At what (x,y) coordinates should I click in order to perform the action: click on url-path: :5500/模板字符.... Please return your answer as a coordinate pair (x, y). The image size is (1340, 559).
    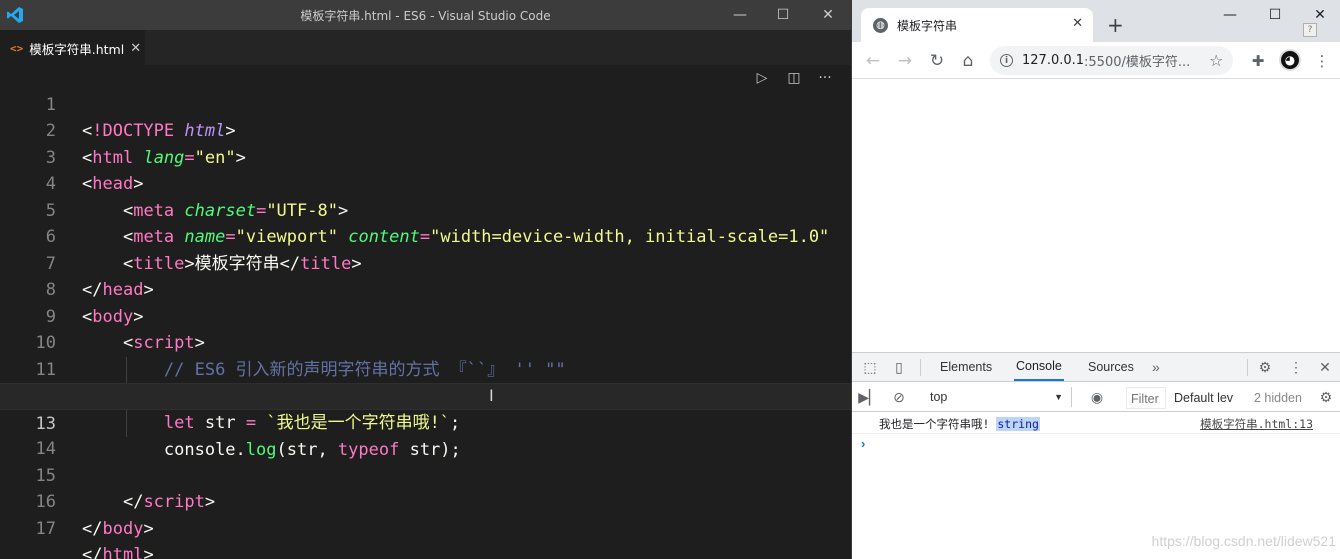
    Looking at the image, I should click on (1137, 62).